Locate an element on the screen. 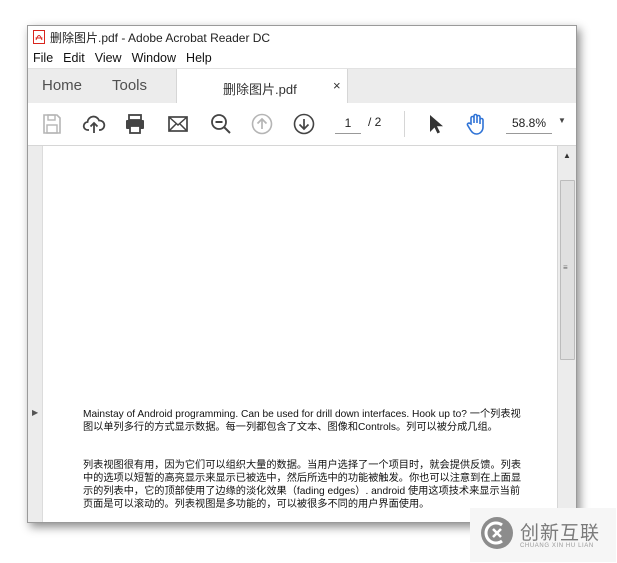 Image resolution: width=617 pixels, height=563 pixels. page-number-input: 1 is located at coordinates (348, 123).